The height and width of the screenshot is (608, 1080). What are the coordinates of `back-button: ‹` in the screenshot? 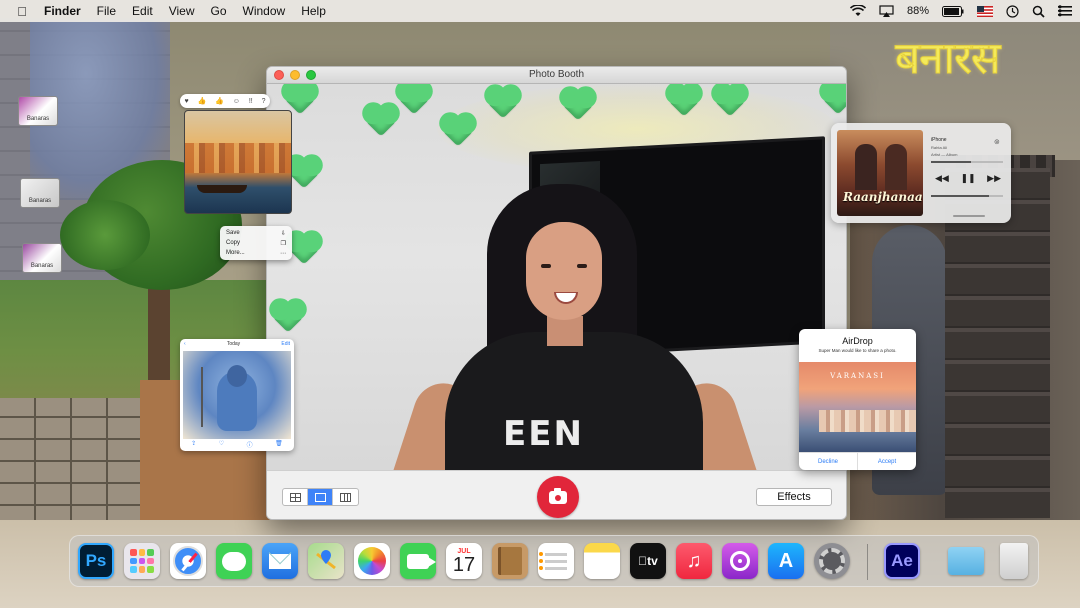 It's located at (185, 345).